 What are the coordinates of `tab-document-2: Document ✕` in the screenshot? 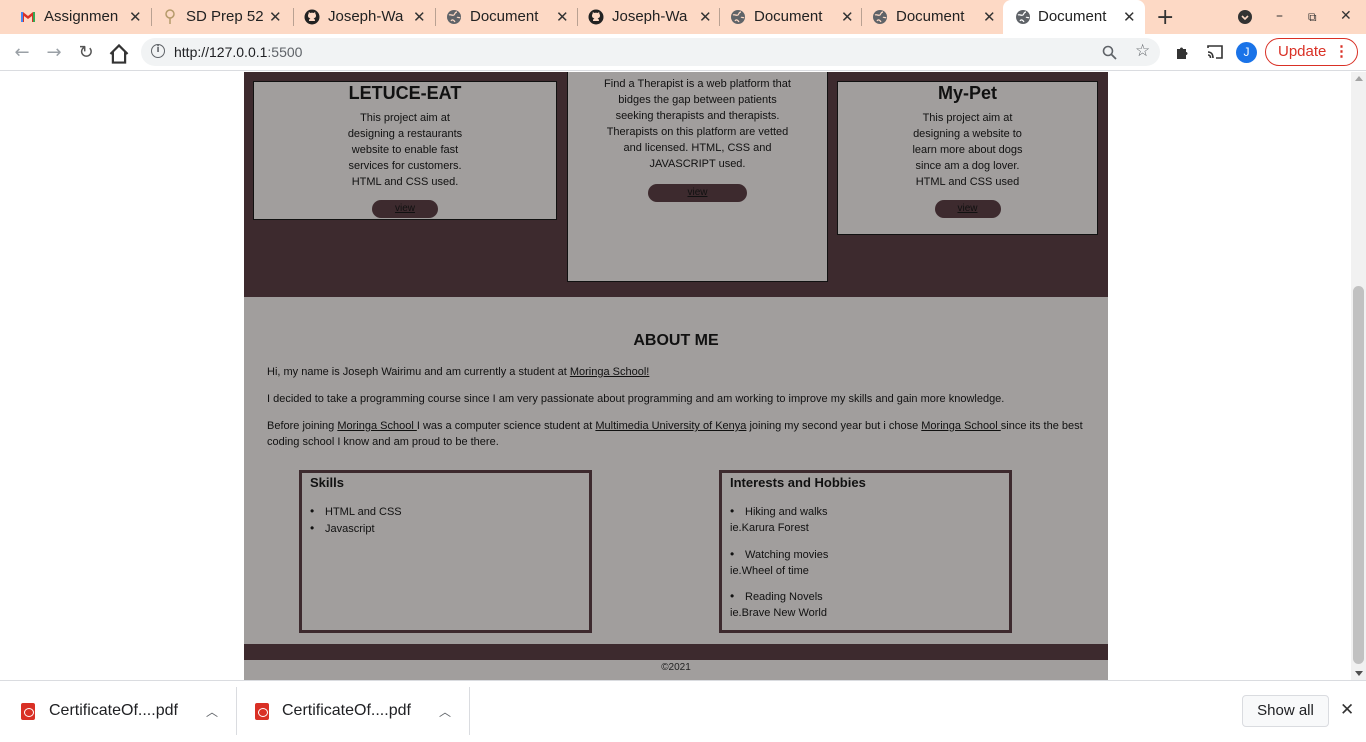 It's located at (785, 17).